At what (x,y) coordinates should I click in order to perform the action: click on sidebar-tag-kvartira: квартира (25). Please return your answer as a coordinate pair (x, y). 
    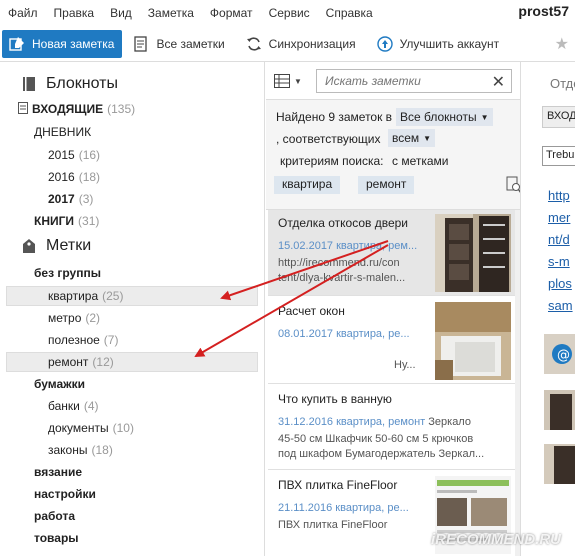
    Looking at the image, I should click on (85, 296).